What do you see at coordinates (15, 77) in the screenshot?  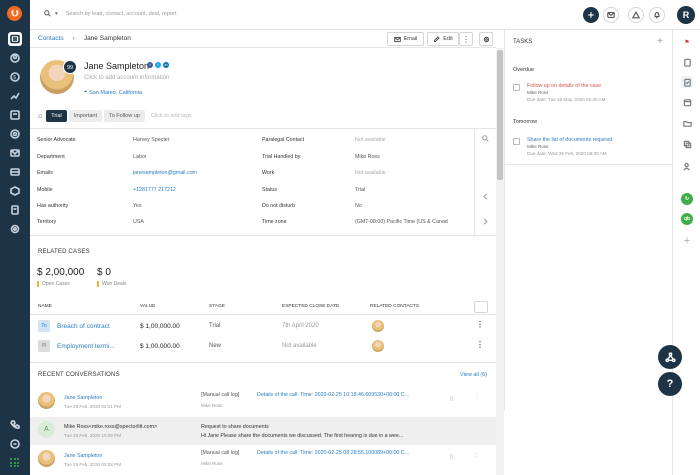 I see `deals-icon: $` at bounding box center [15, 77].